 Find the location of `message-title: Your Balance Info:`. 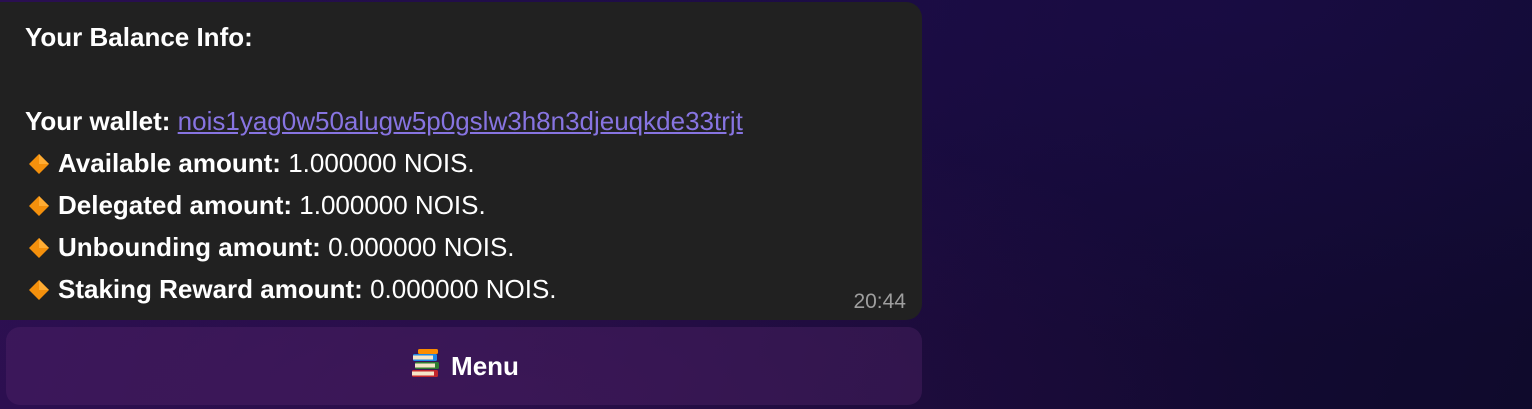

message-title: Your Balance Info: is located at coordinates (139, 37).